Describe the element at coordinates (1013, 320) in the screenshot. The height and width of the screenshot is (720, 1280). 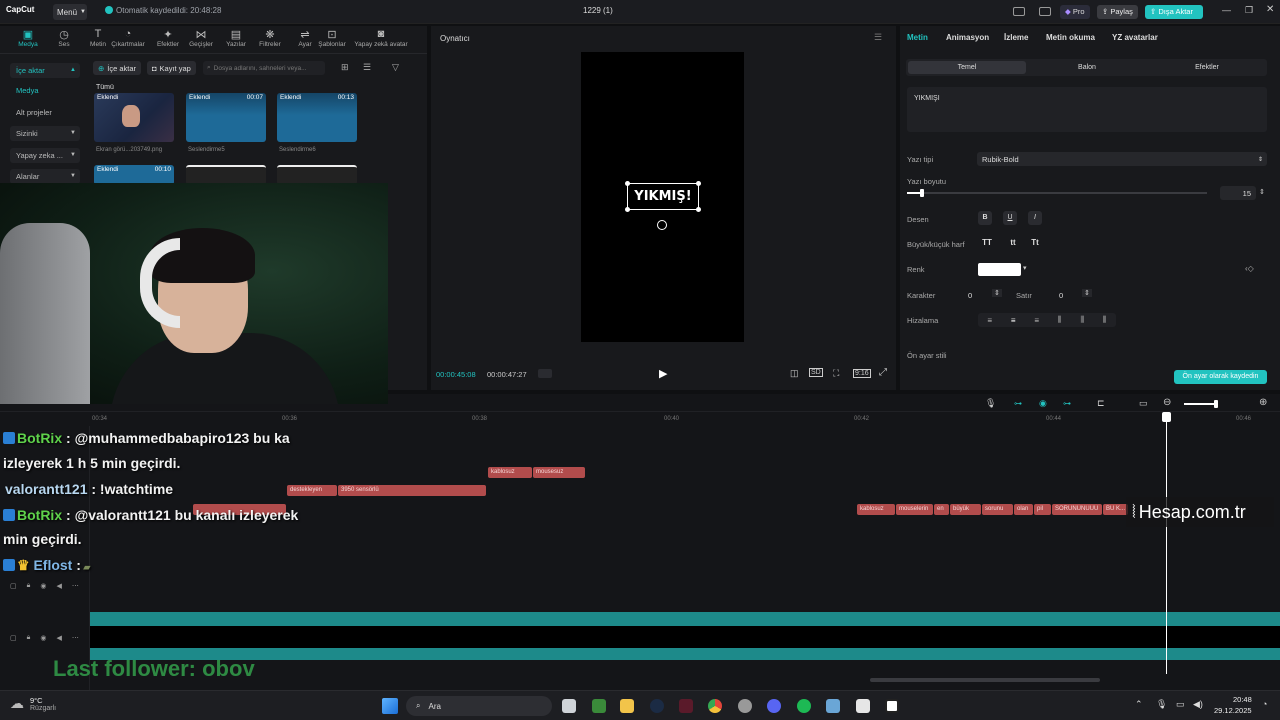
I see `align-center-icon: ≡` at that location.